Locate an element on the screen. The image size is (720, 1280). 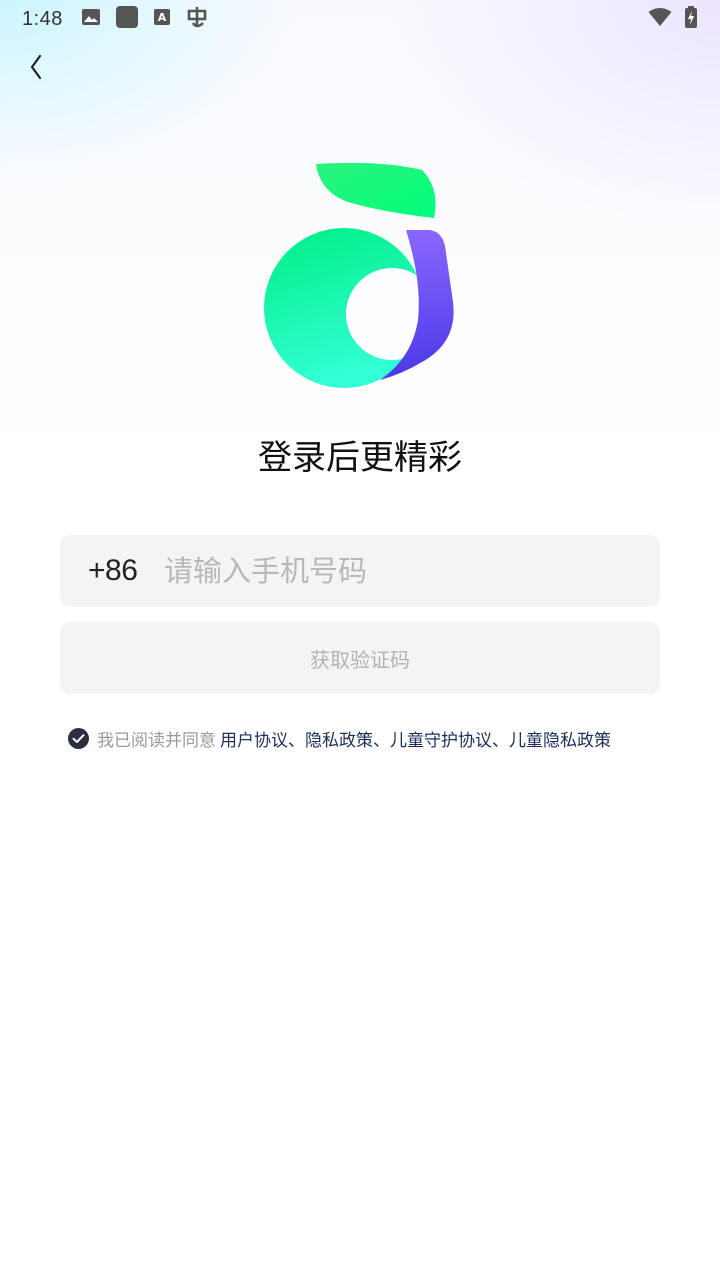
status-time: 1:48 is located at coordinates (42, 18).